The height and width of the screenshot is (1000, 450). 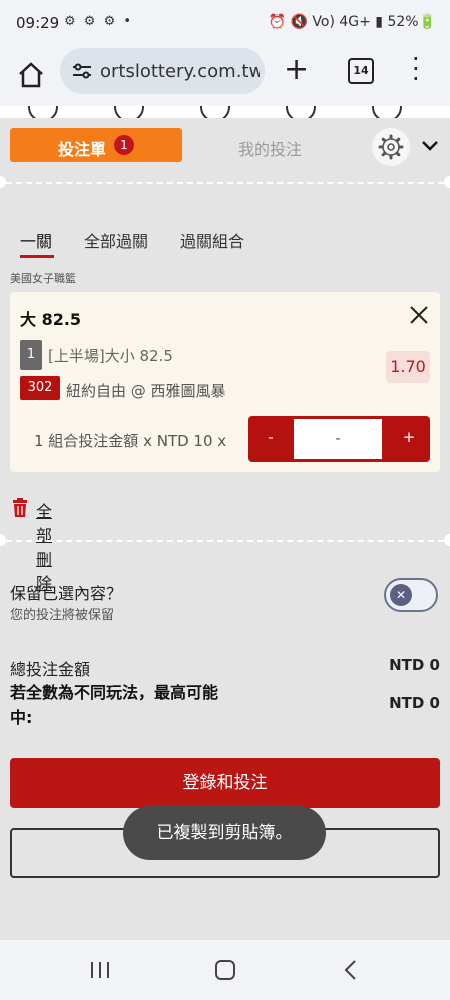 I want to click on match-code: 302, so click(x=40, y=388).